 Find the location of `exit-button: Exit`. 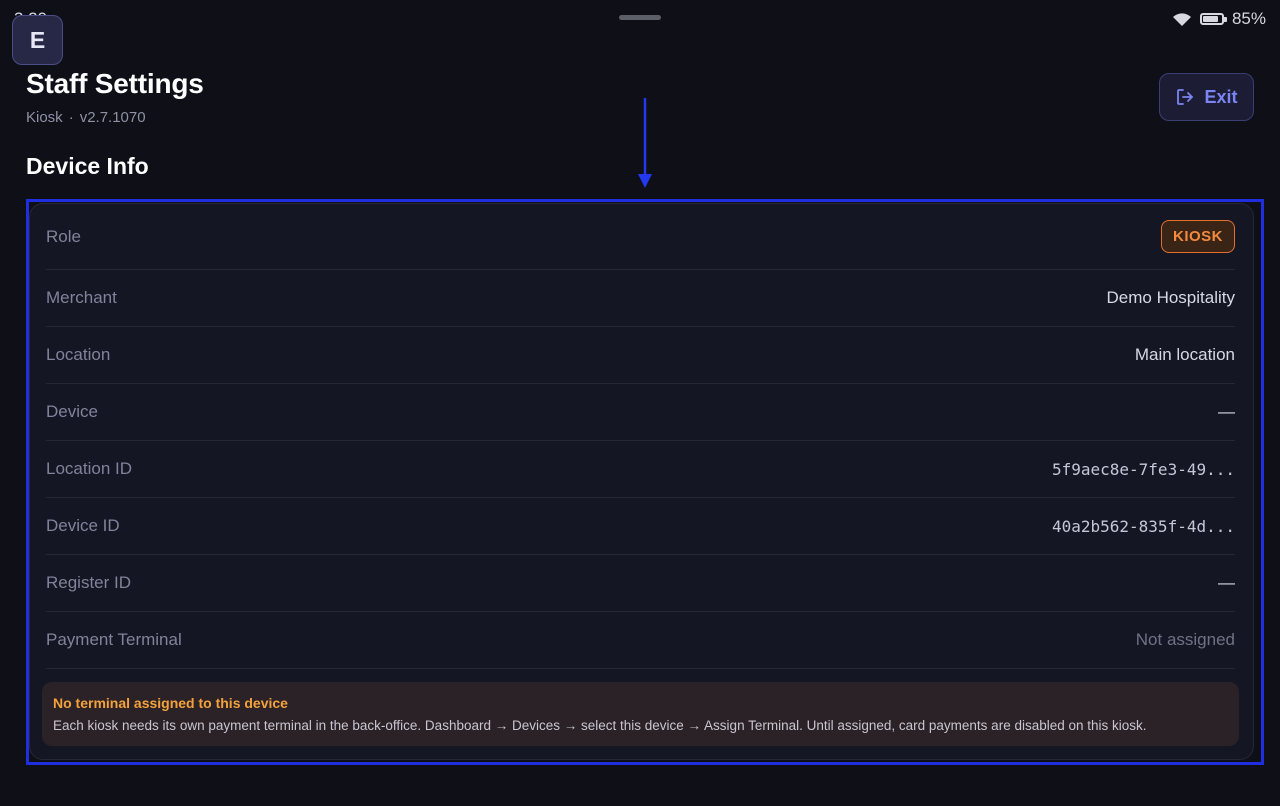

exit-button: Exit is located at coordinates (1206, 97).